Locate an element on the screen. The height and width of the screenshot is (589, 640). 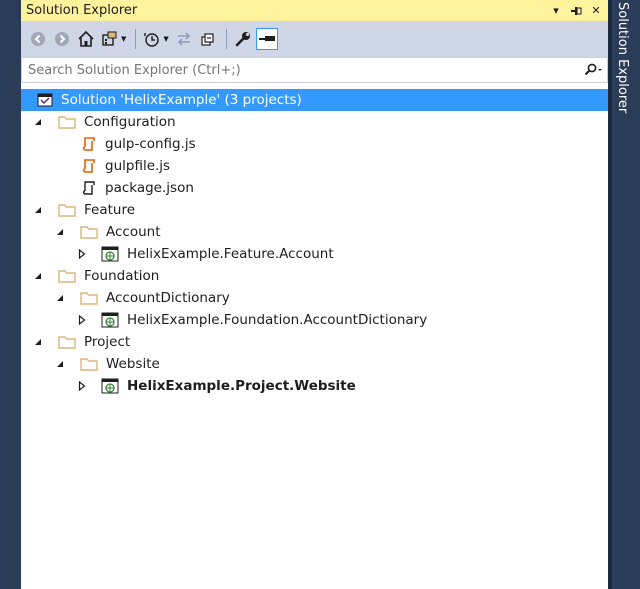
sync-with-document-button is located at coordinates (184, 39).